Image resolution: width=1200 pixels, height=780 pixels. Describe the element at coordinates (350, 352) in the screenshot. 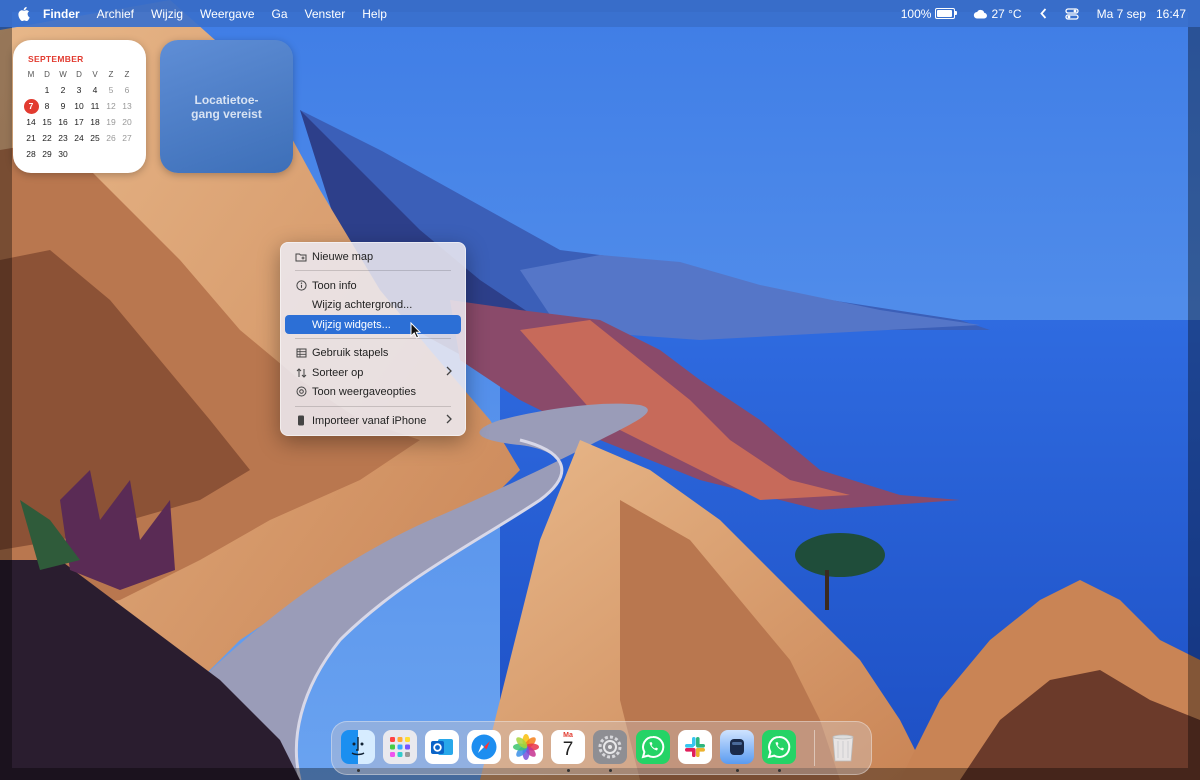

I see `menu-item-label: Gebruik stapels` at that location.